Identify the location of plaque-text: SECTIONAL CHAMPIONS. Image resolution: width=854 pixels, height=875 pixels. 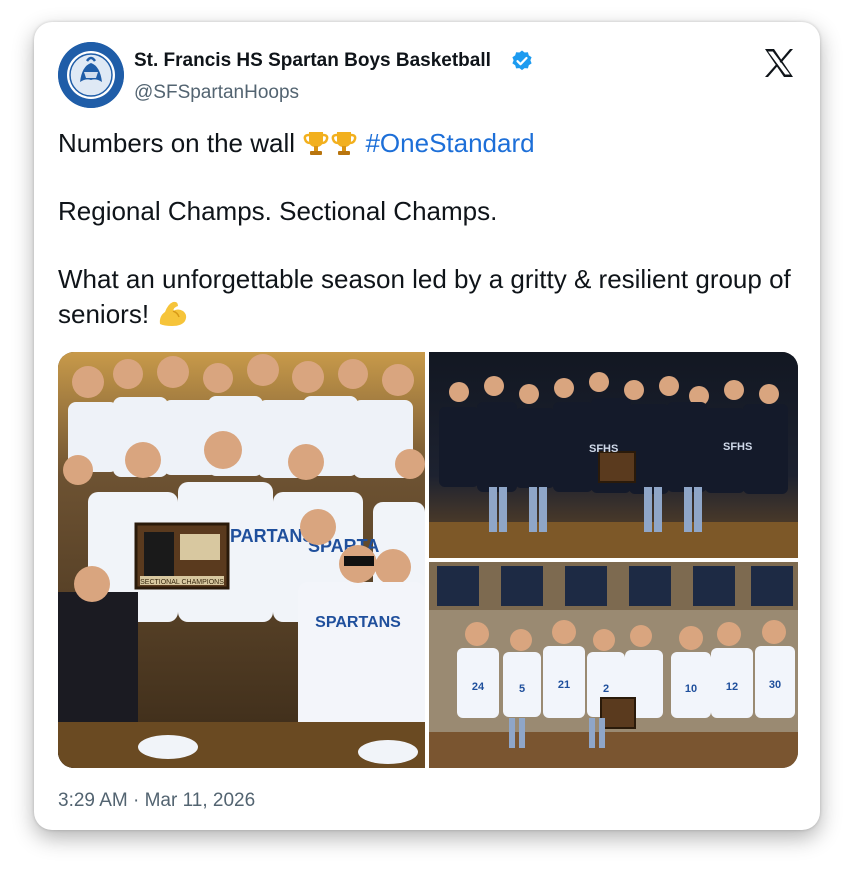
(182, 582).